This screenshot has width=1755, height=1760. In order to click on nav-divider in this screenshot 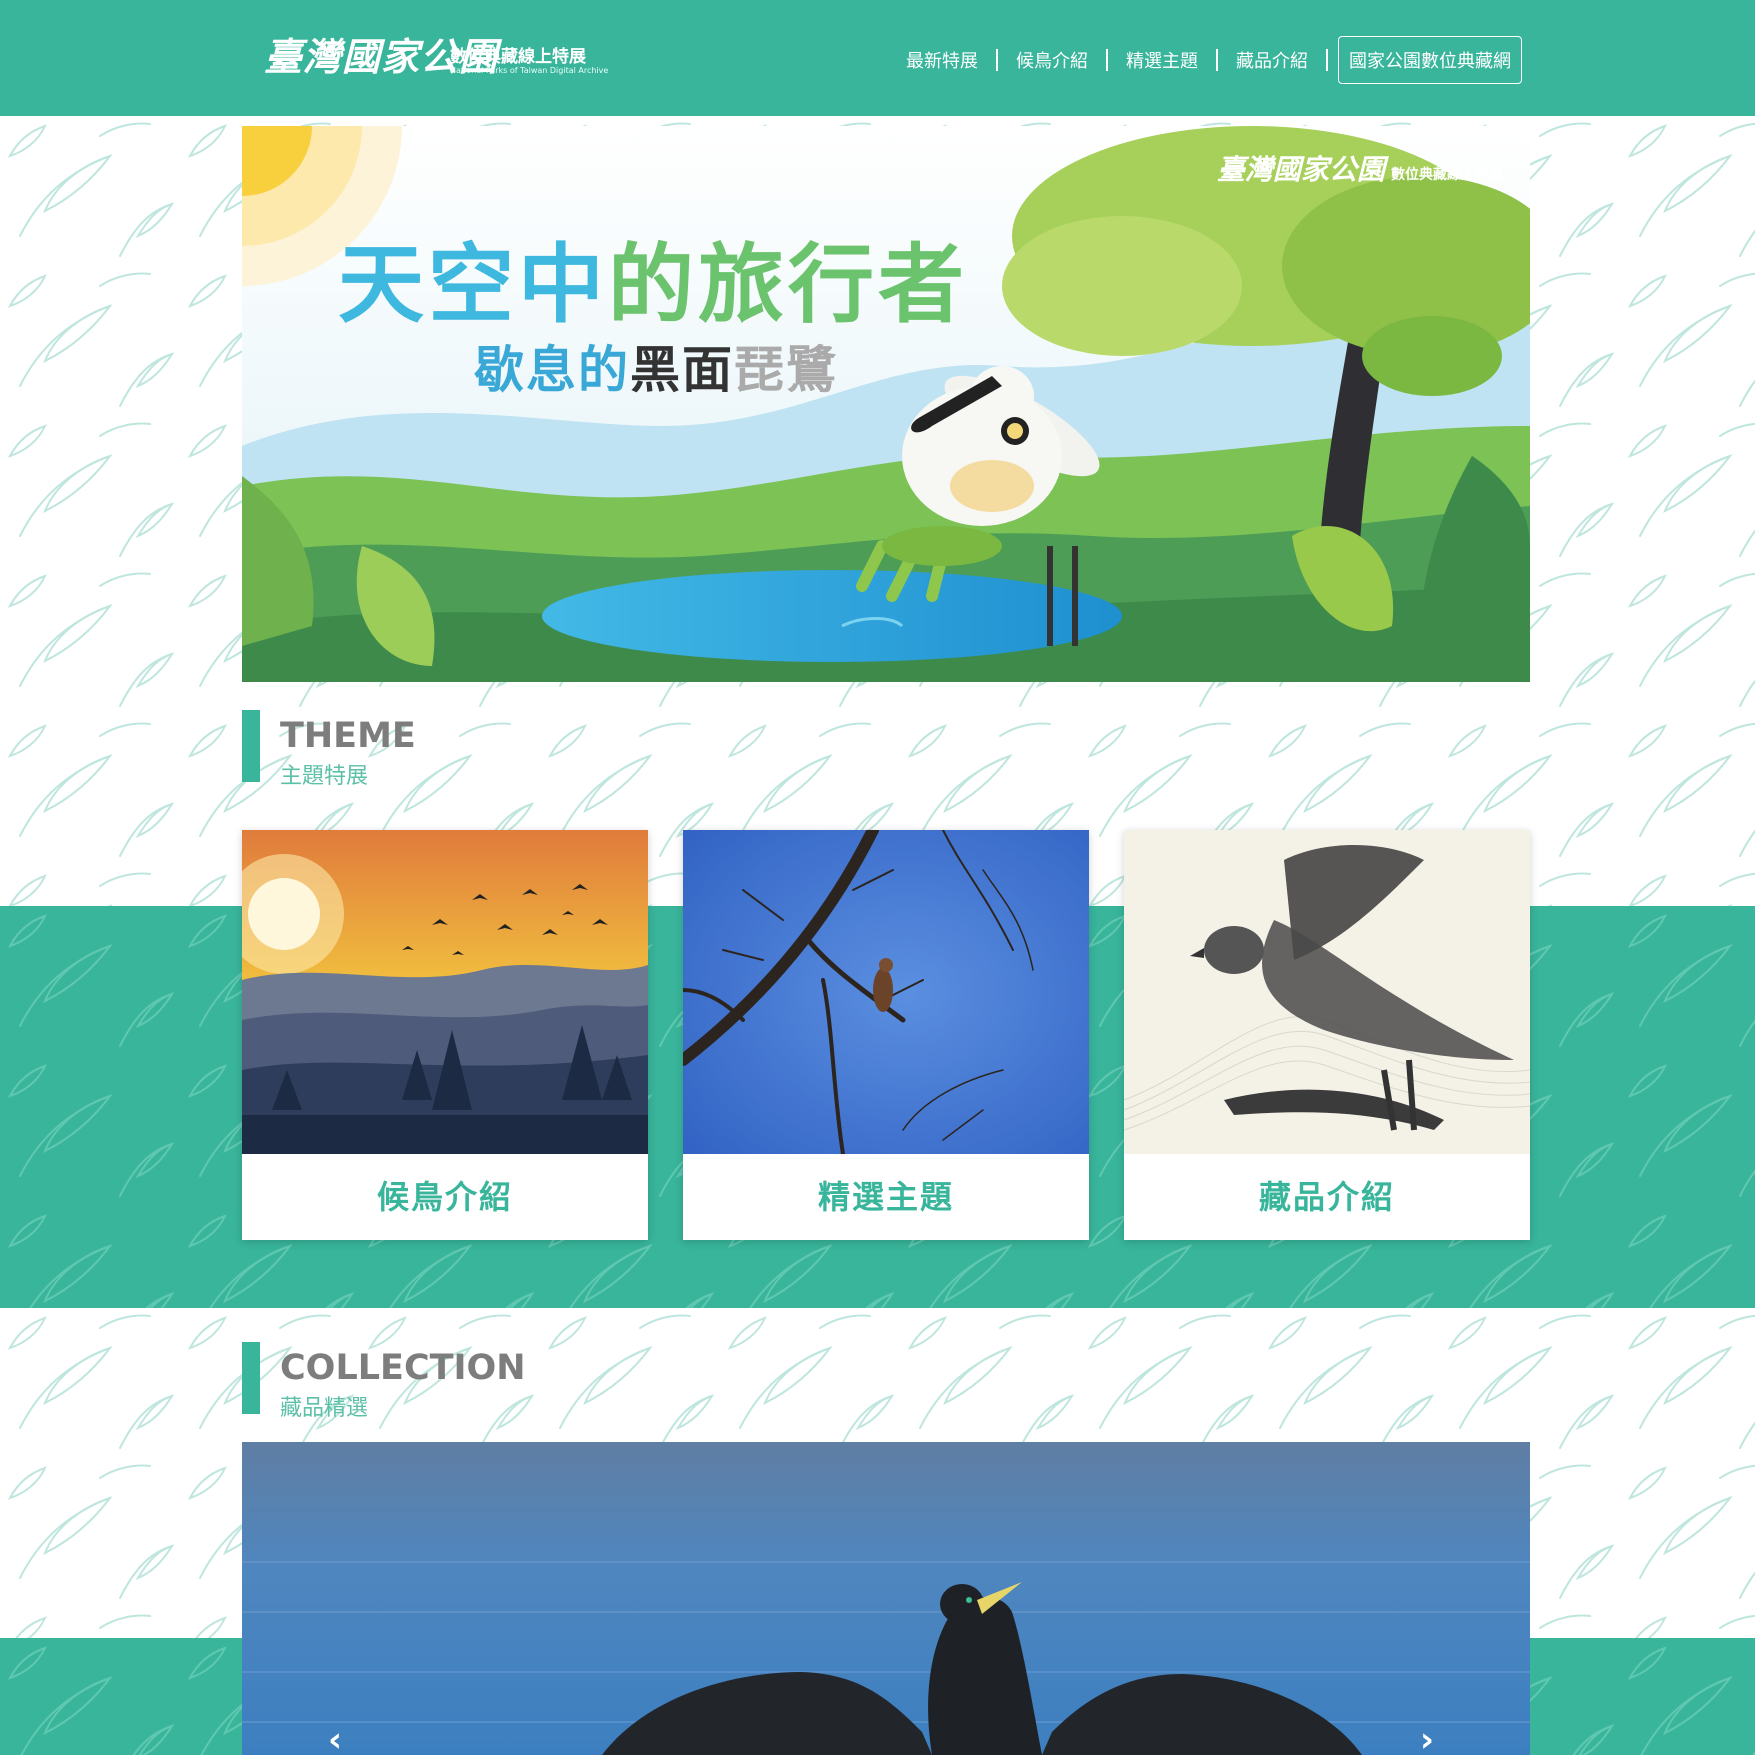, I will do `click(1327, 60)`.